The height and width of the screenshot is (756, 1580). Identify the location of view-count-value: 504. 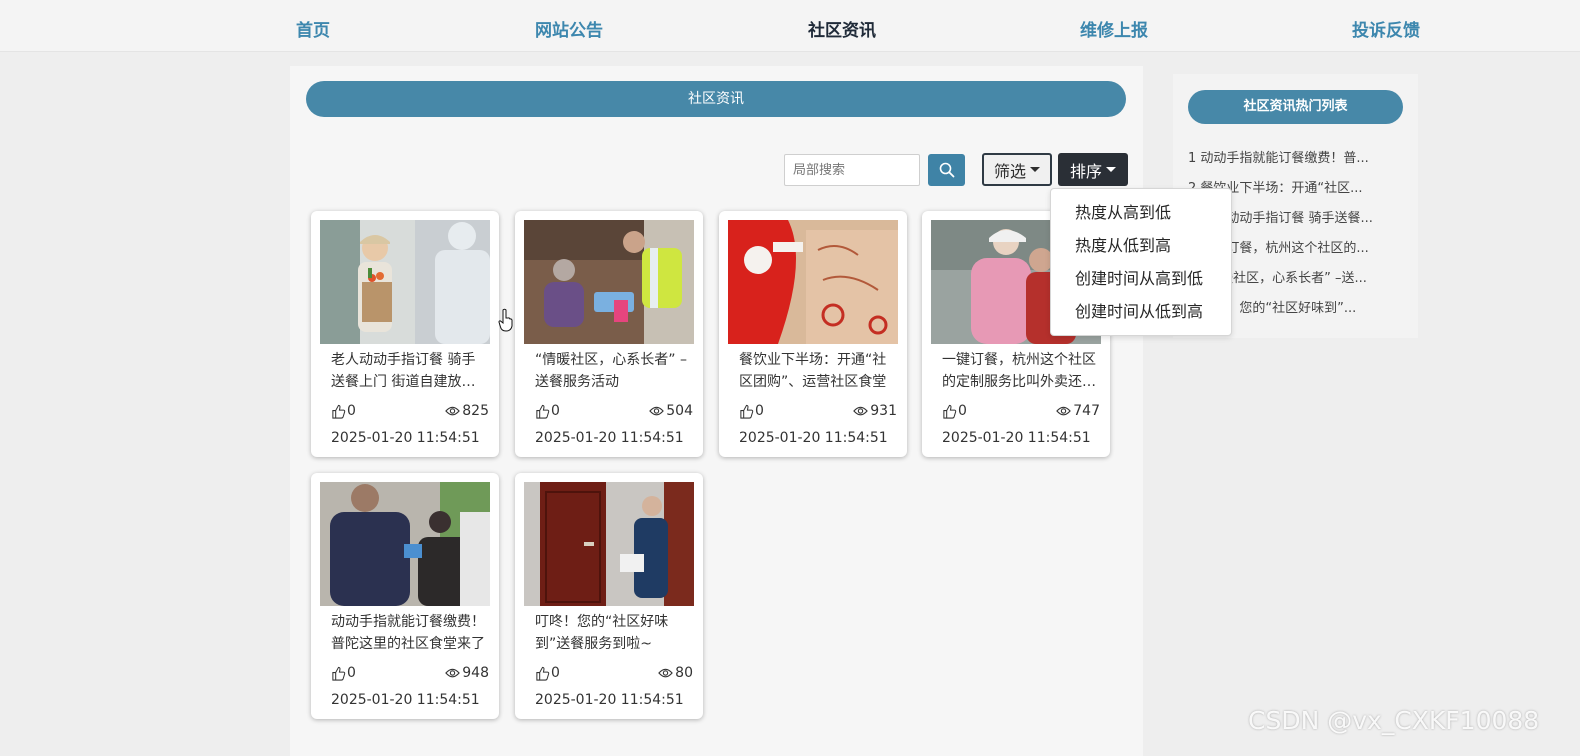
(679, 411).